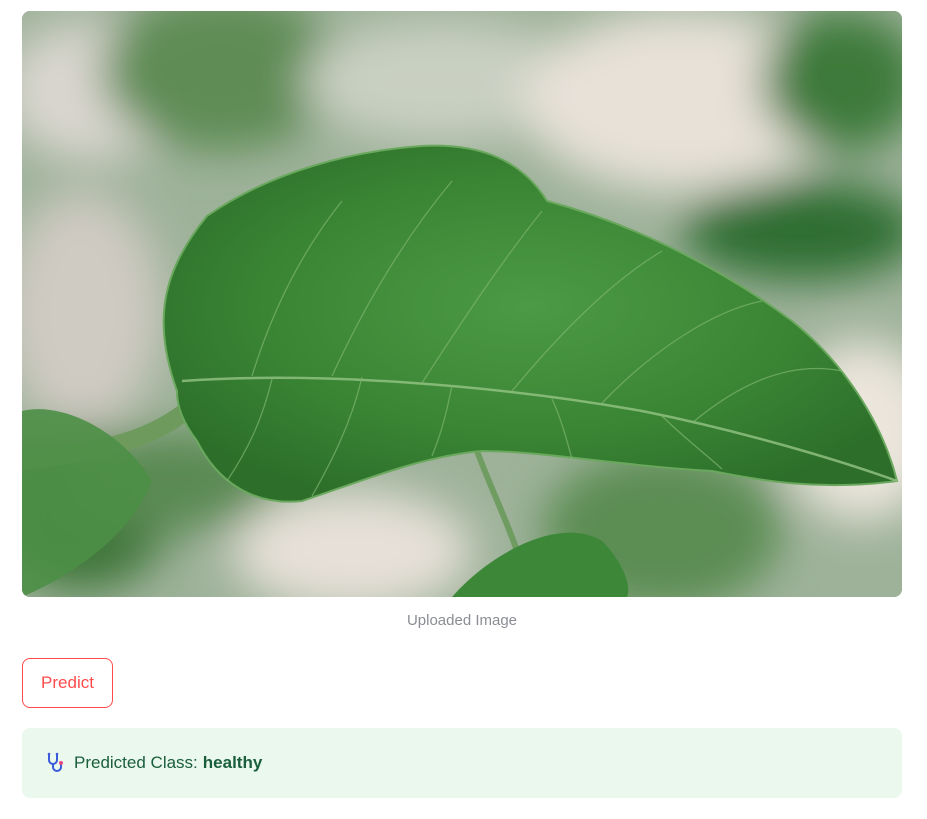  I want to click on image-caption: Uploaded Image, so click(462, 620).